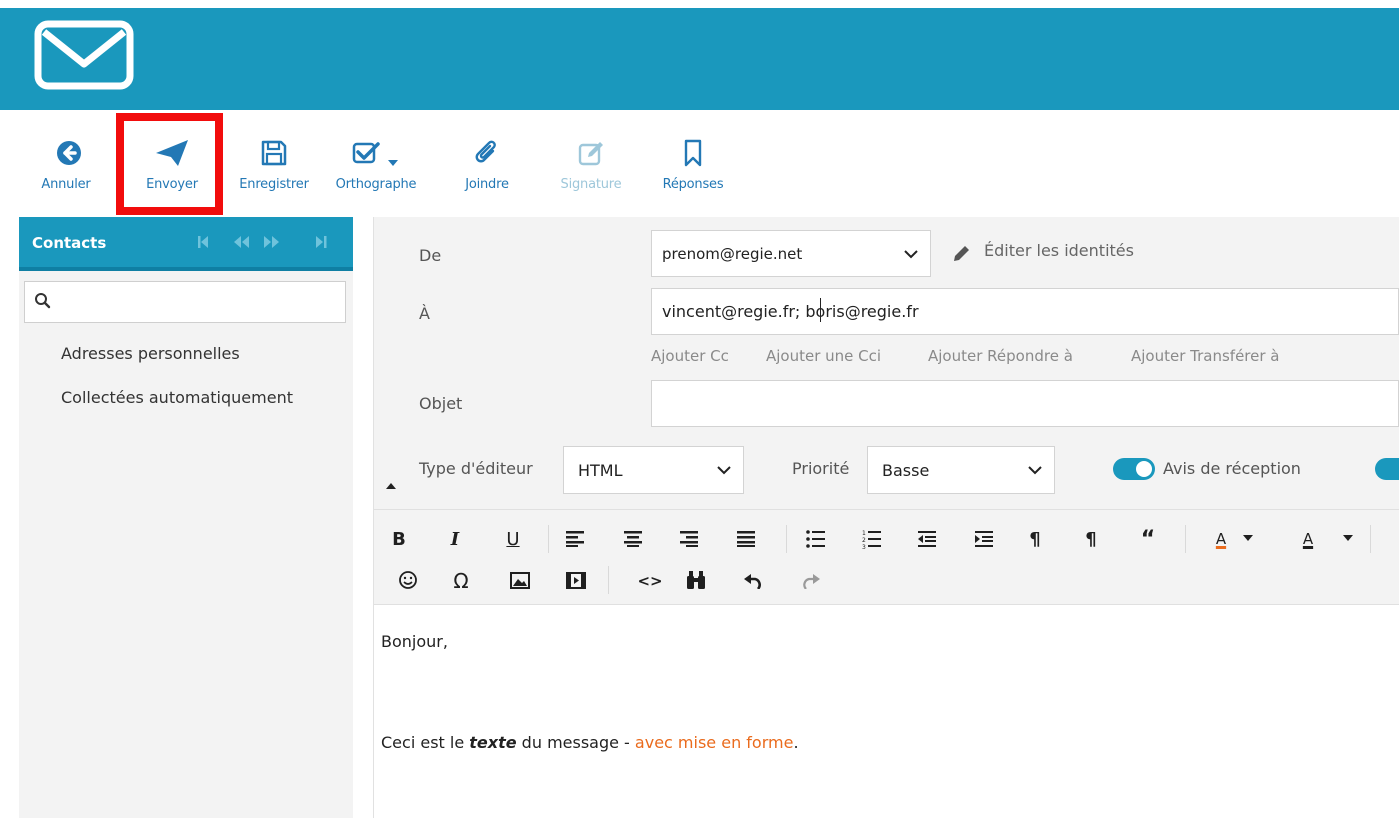 The width and height of the screenshot is (1399, 818). What do you see at coordinates (408, 580) in the screenshot?
I see `emoticon-icon` at bounding box center [408, 580].